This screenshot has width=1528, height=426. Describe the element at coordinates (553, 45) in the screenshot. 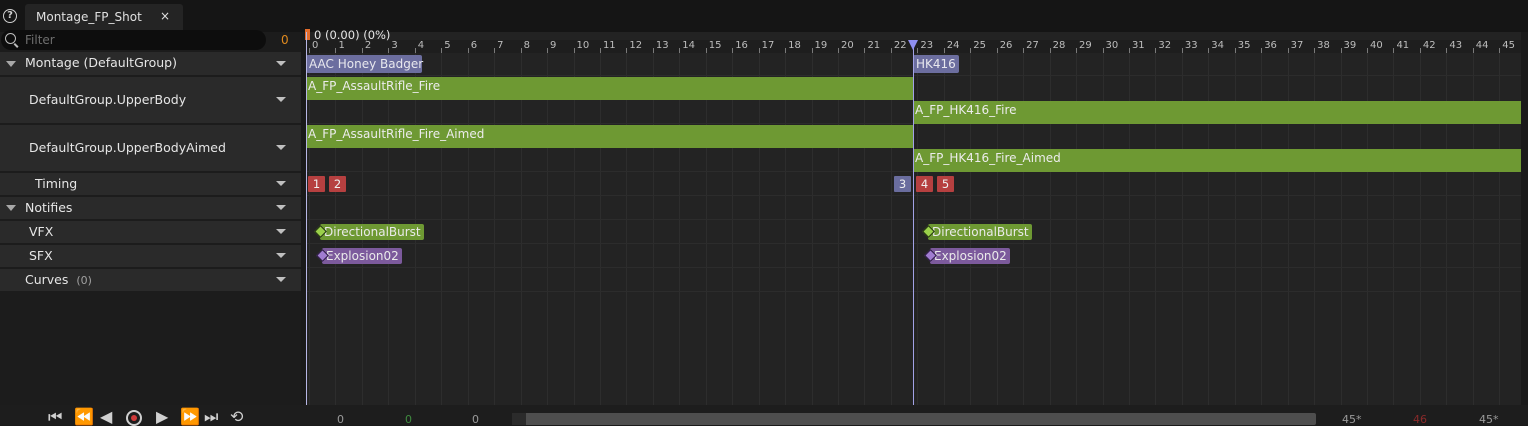

I see `ruler-tick-label: 9` at that location.